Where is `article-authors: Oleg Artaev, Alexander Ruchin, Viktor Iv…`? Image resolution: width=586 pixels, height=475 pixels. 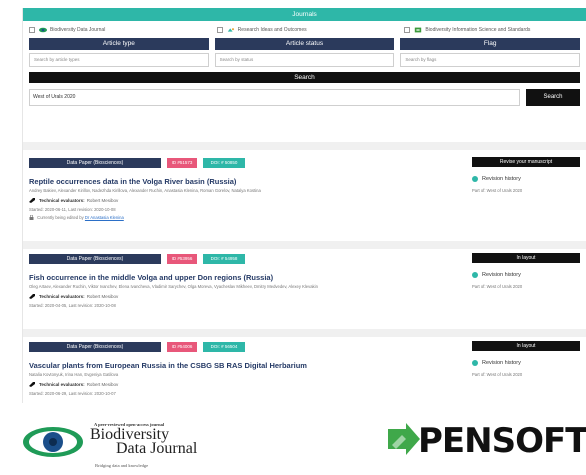
article-authors: Oleg Artaev, Alexander Ruchin, Viktor Iv… is located at coordinates (173, 286).